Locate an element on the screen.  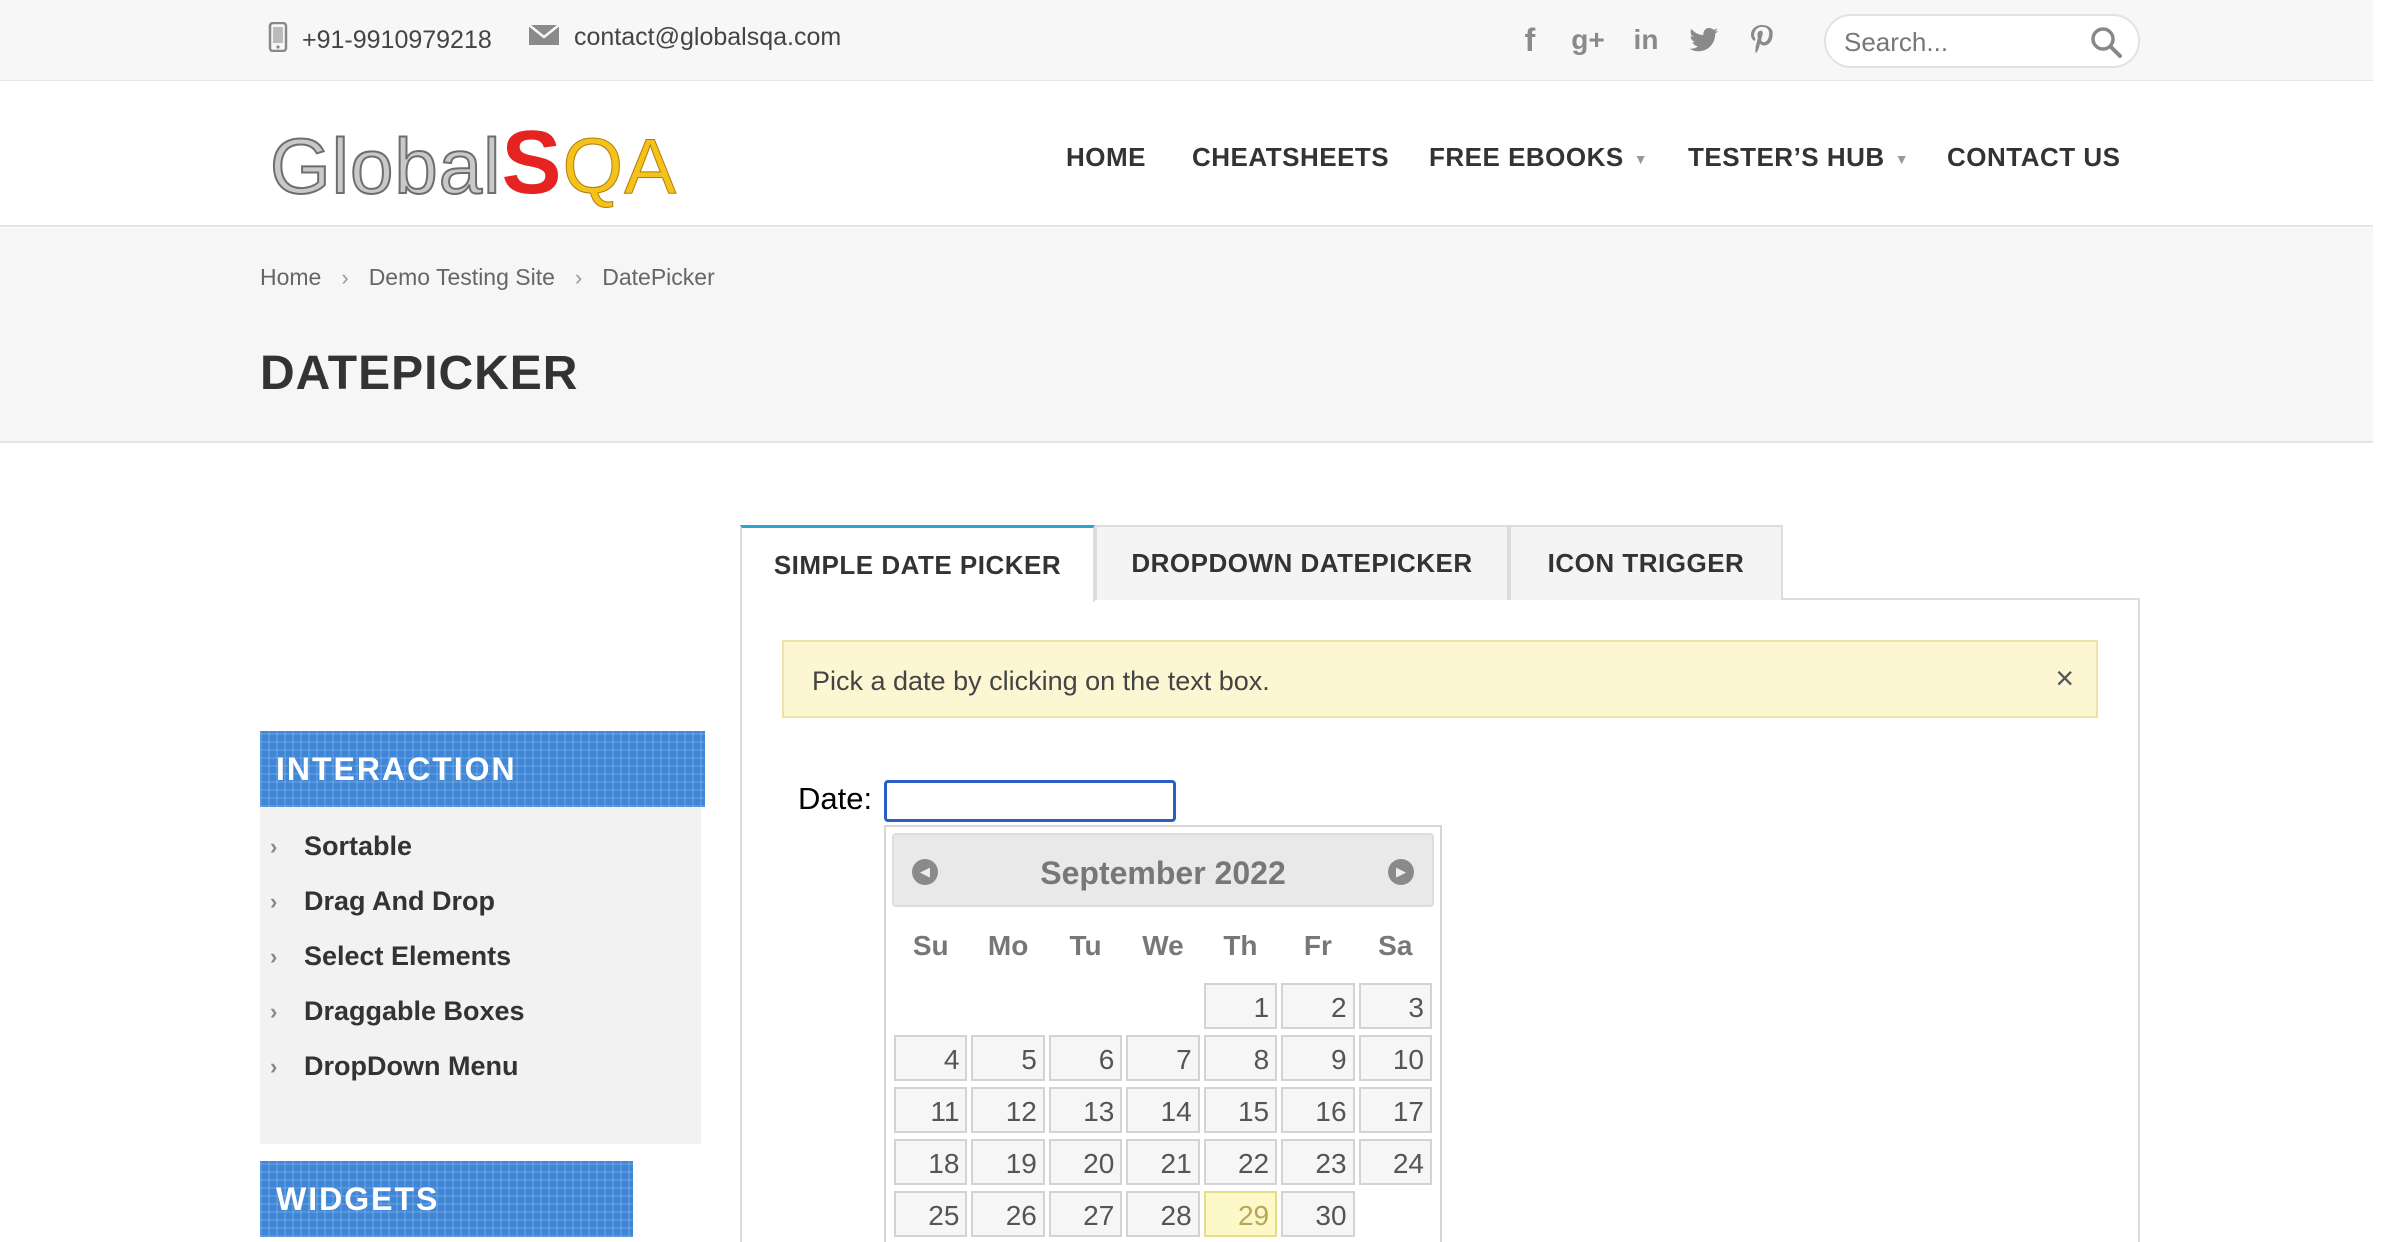
search-icon is located at coordinates (2106, 44).